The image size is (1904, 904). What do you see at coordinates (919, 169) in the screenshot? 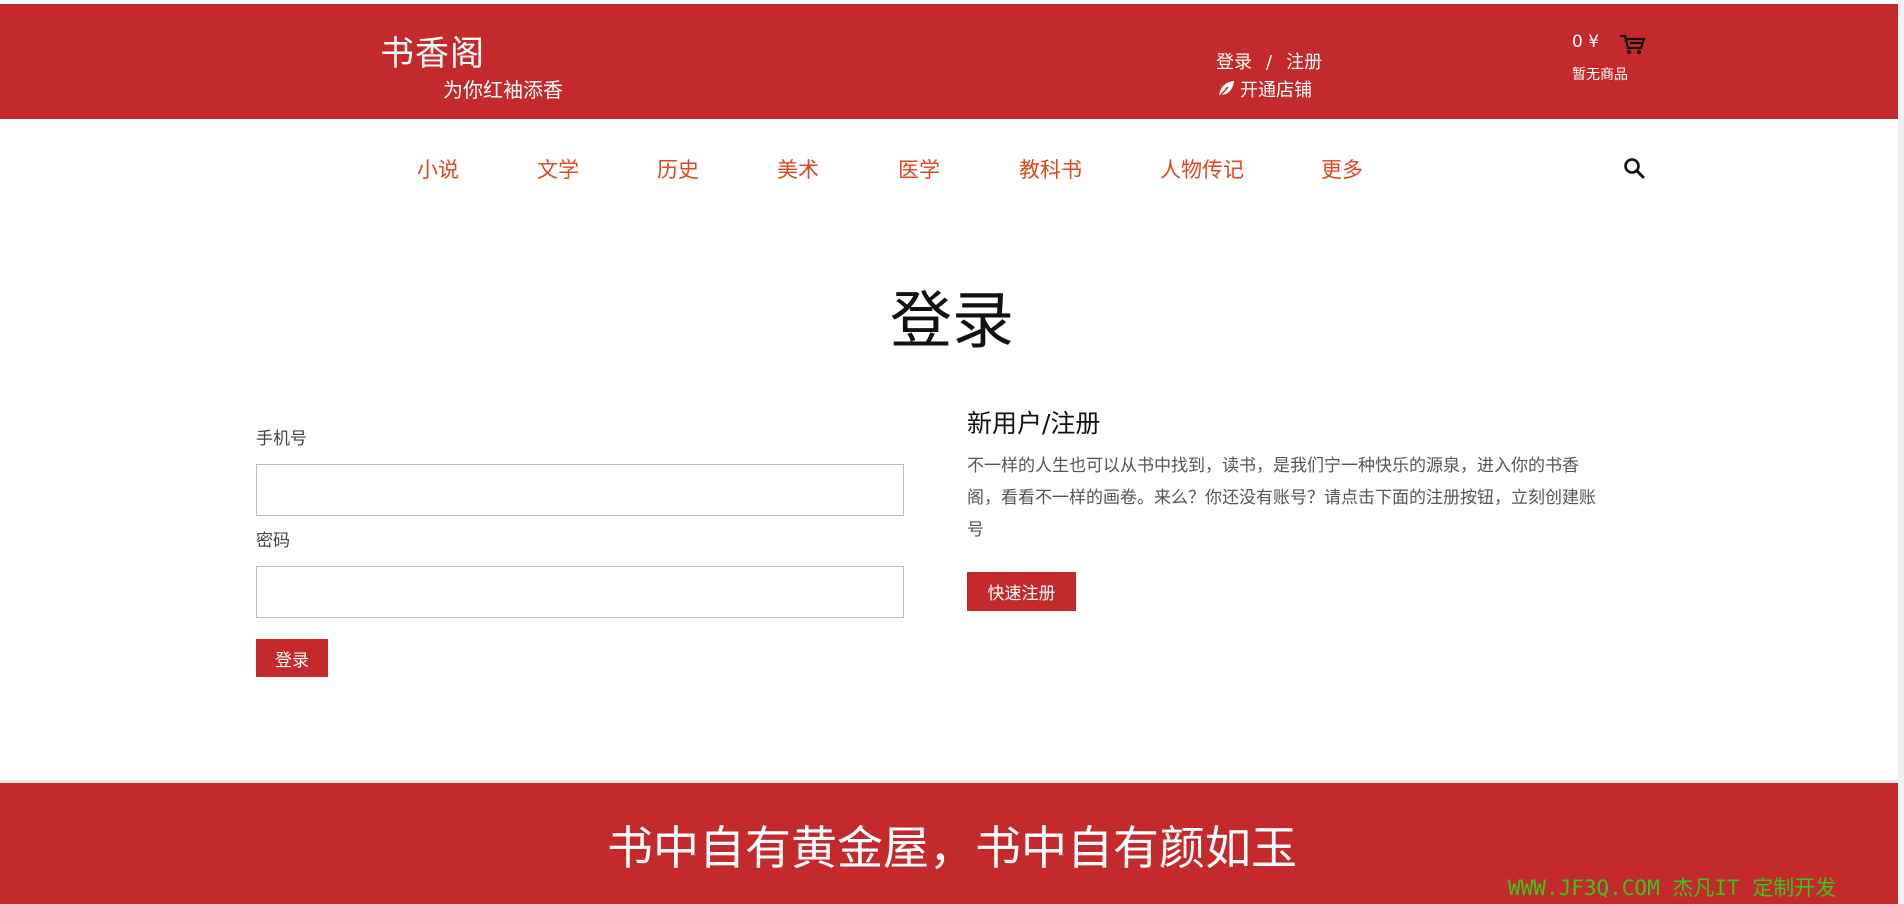
I see `nav-item-medicine: 医学` at bounding box center [919, 169].